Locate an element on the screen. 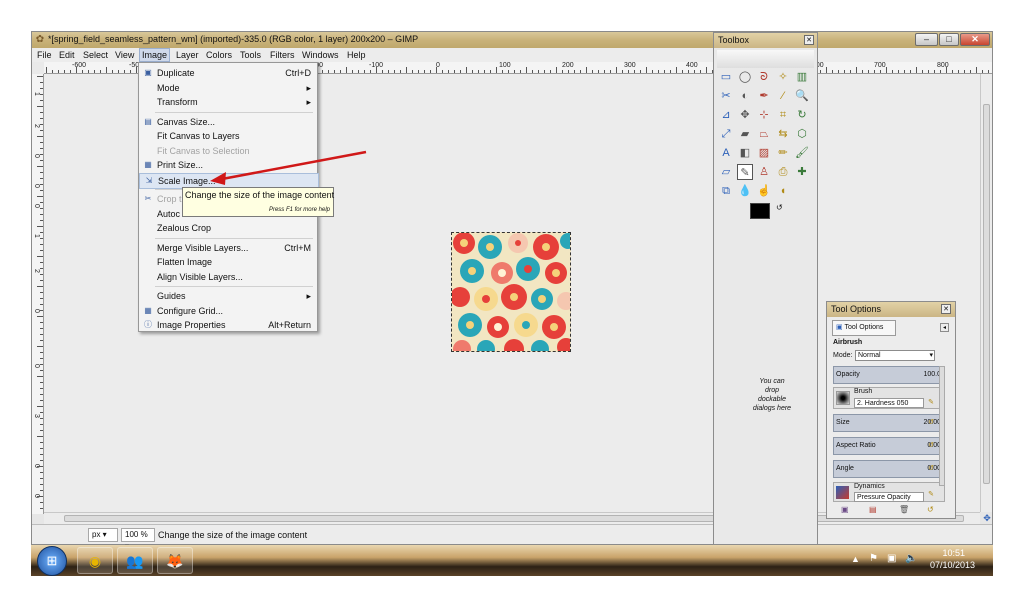 The image size is (1024, 603). scissors-icon: ✂ is located at coordinates (726, 96).